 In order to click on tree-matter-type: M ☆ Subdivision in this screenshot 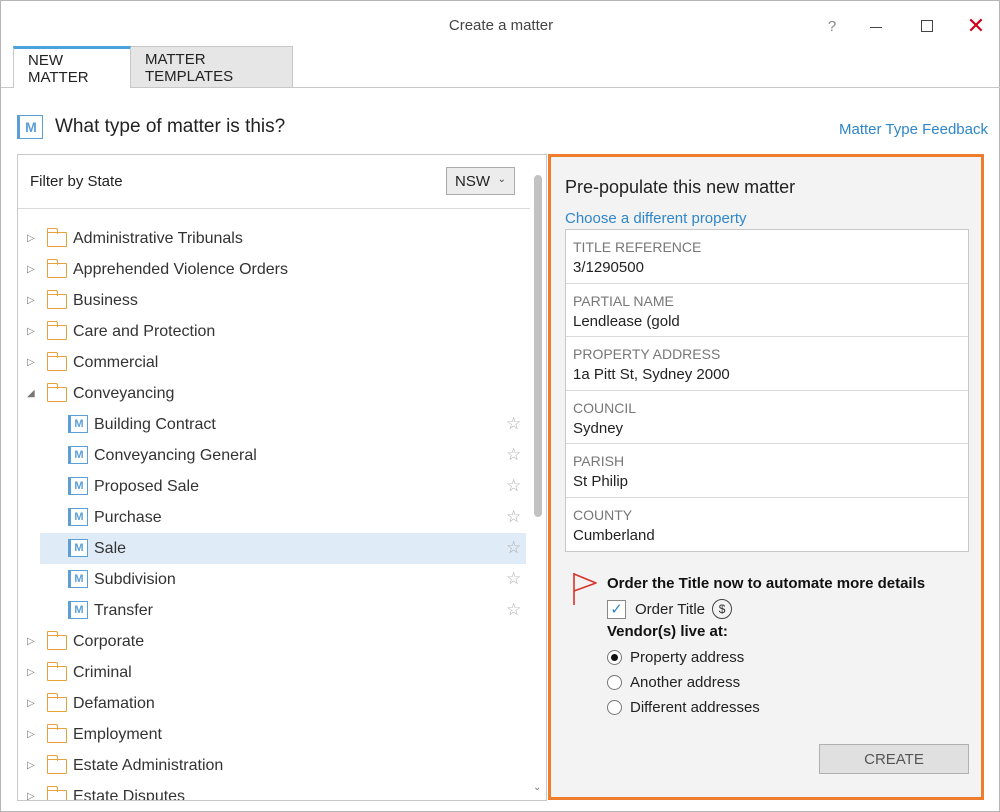, I will do `click(274, 579)`.